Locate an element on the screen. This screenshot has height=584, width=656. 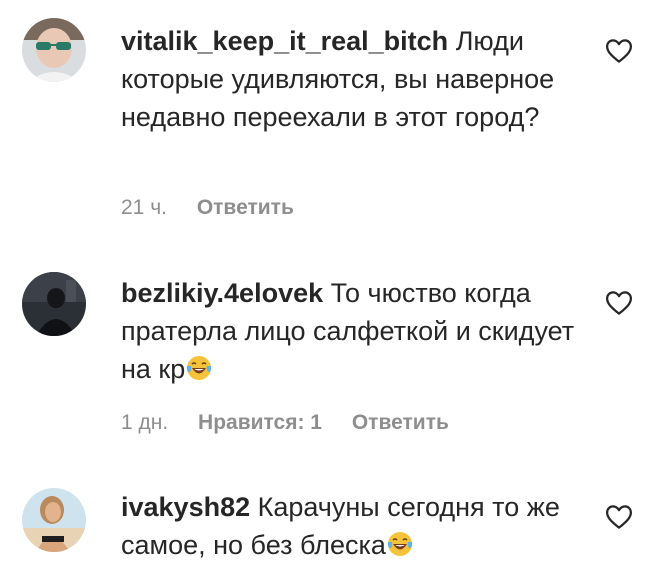
comment-username: vitalik_keep_it_real_bitch is located at coordinates (284, 41).